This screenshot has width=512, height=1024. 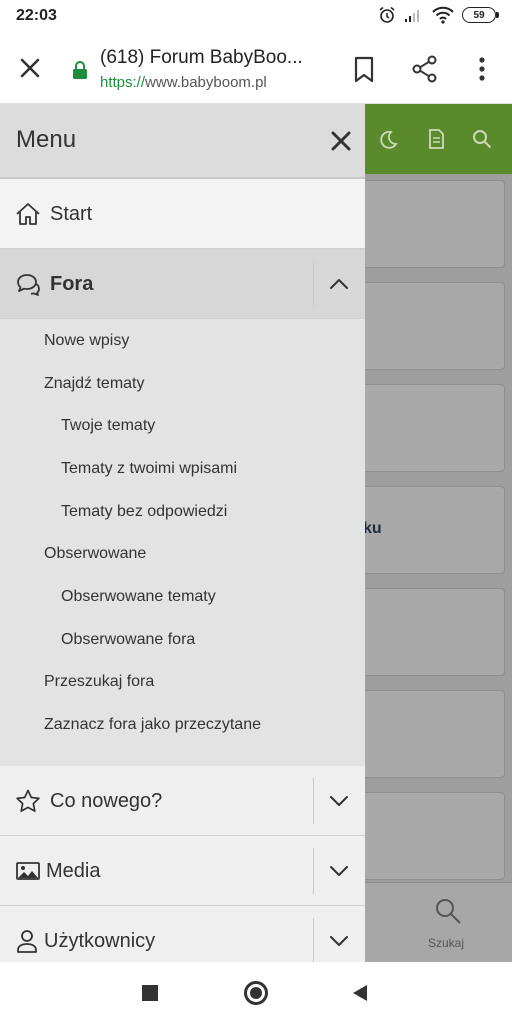 I want to click on submenu-link-obserwowane-fora: Obserwowane fora, so click(x=128, y=640).